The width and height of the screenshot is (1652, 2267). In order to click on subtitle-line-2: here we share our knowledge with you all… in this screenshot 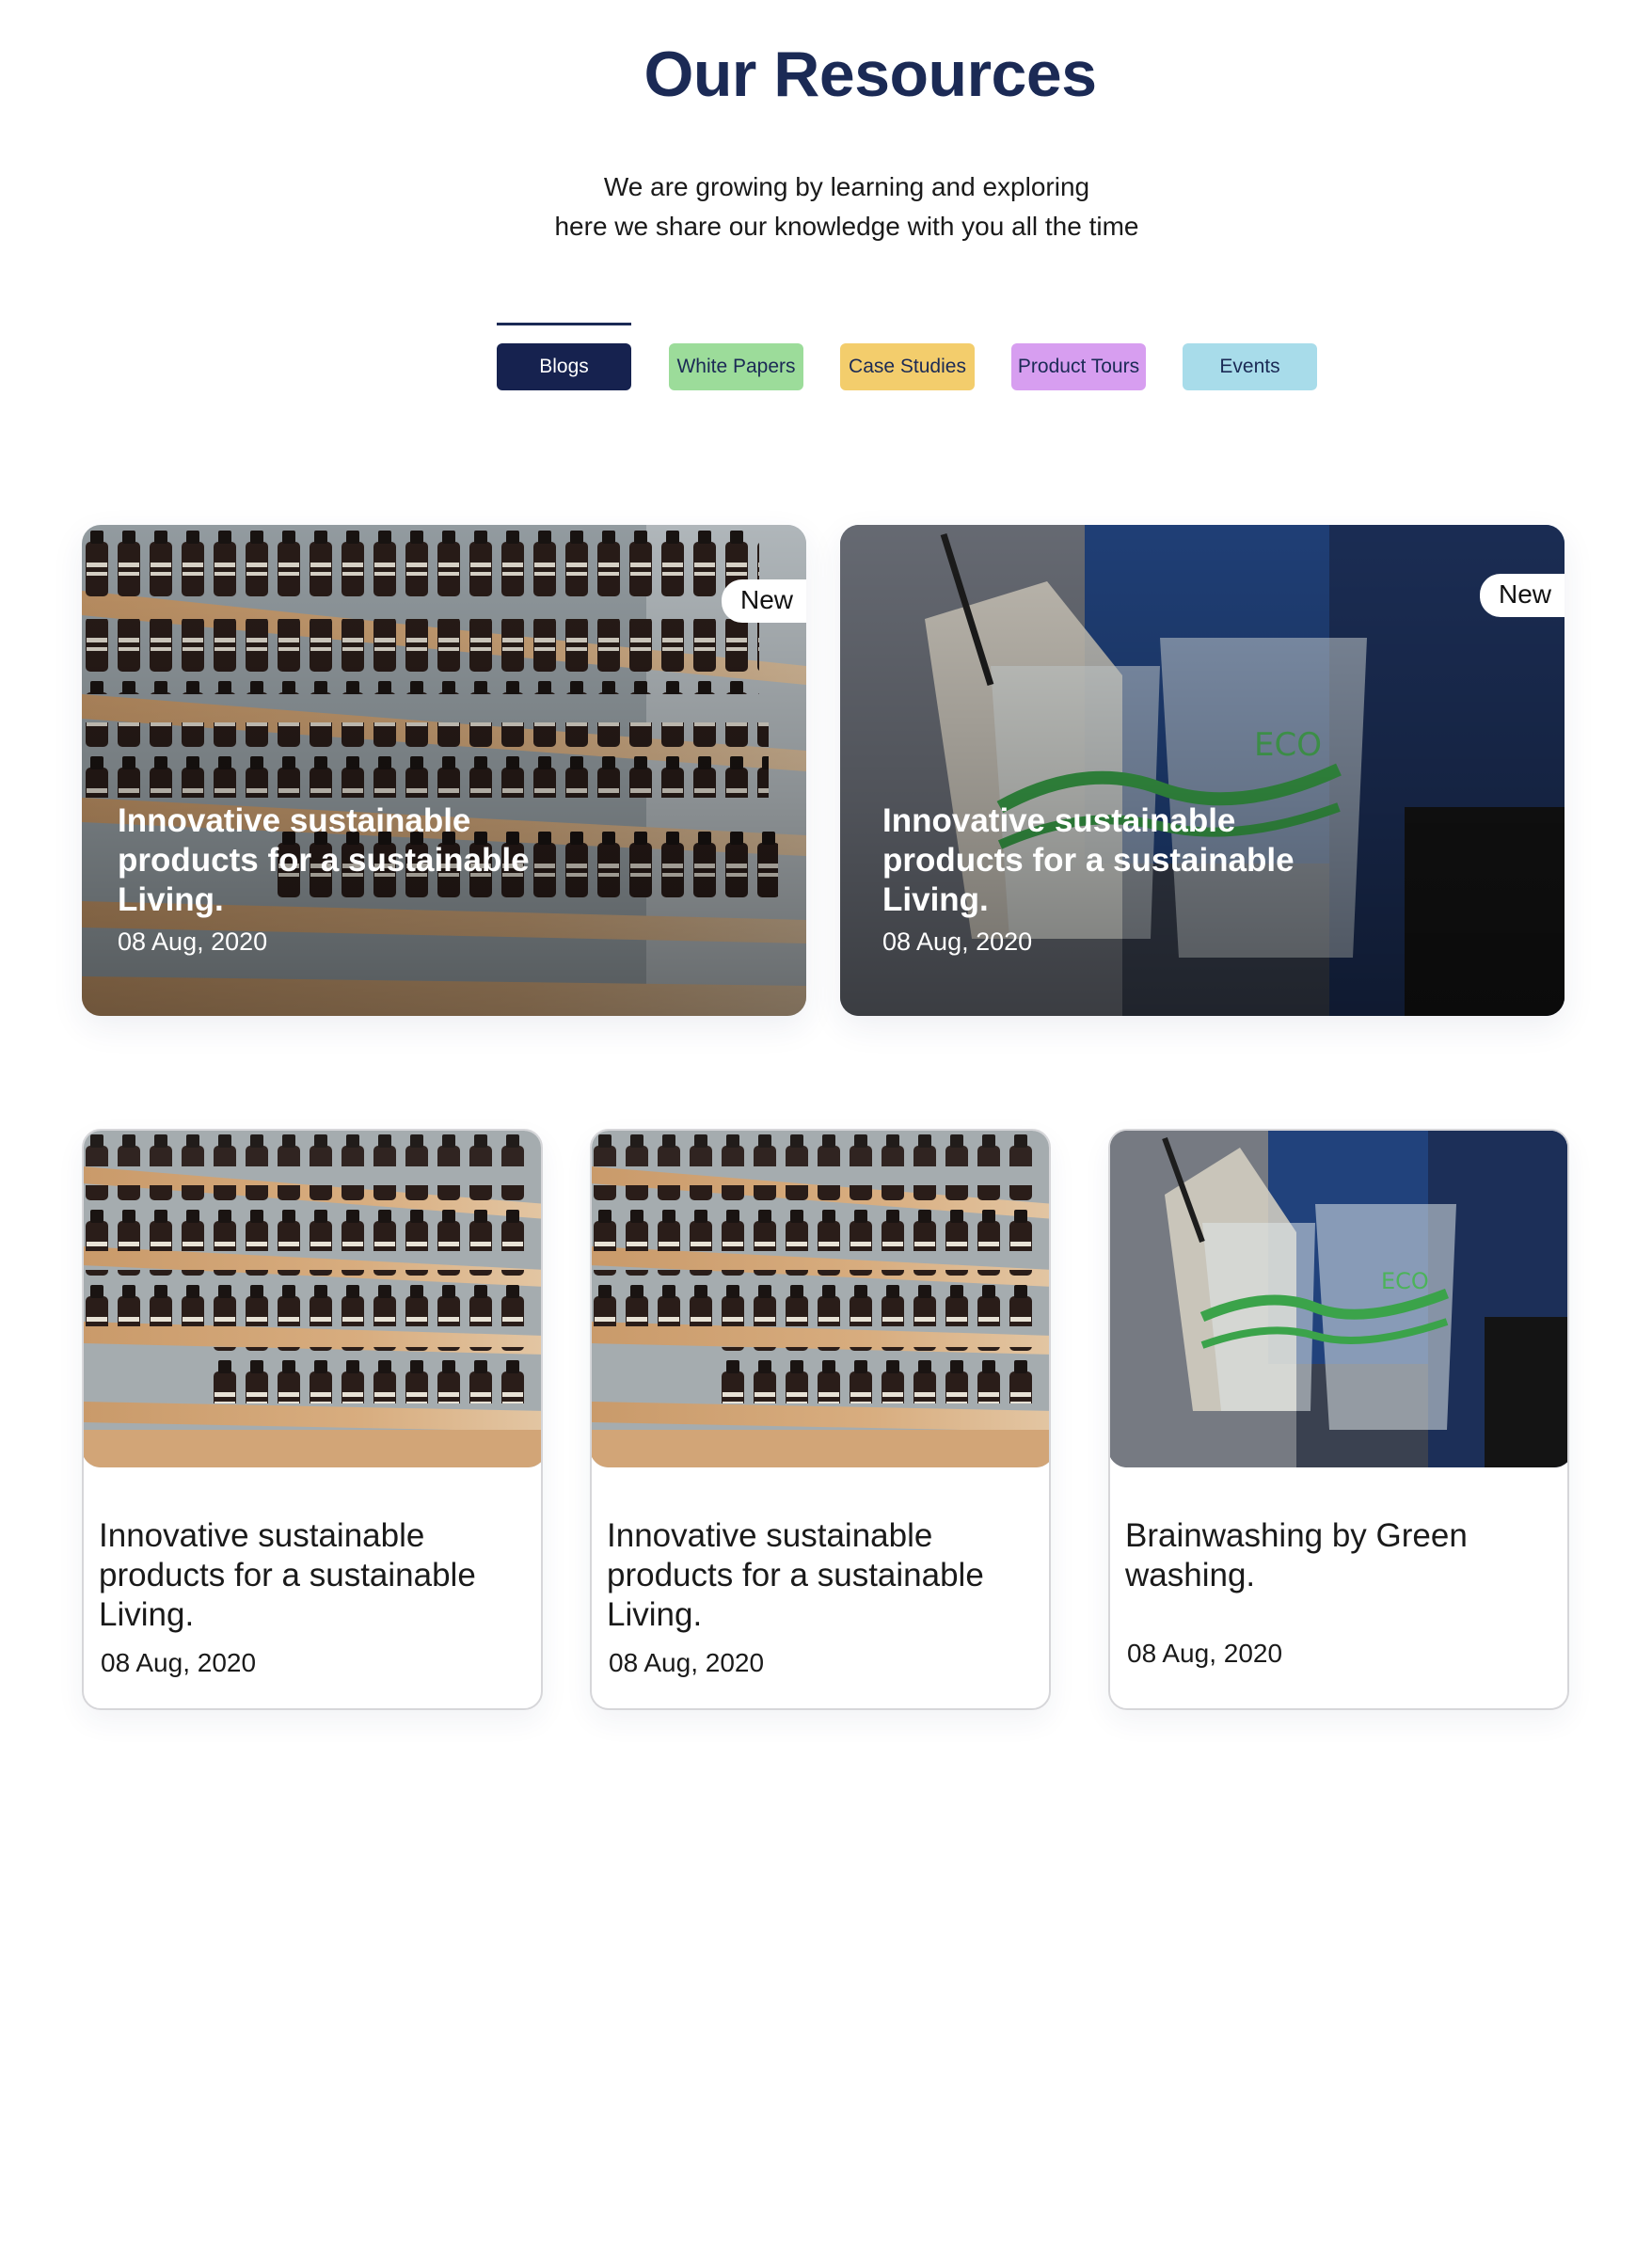, I will do `click(846, 227)`.